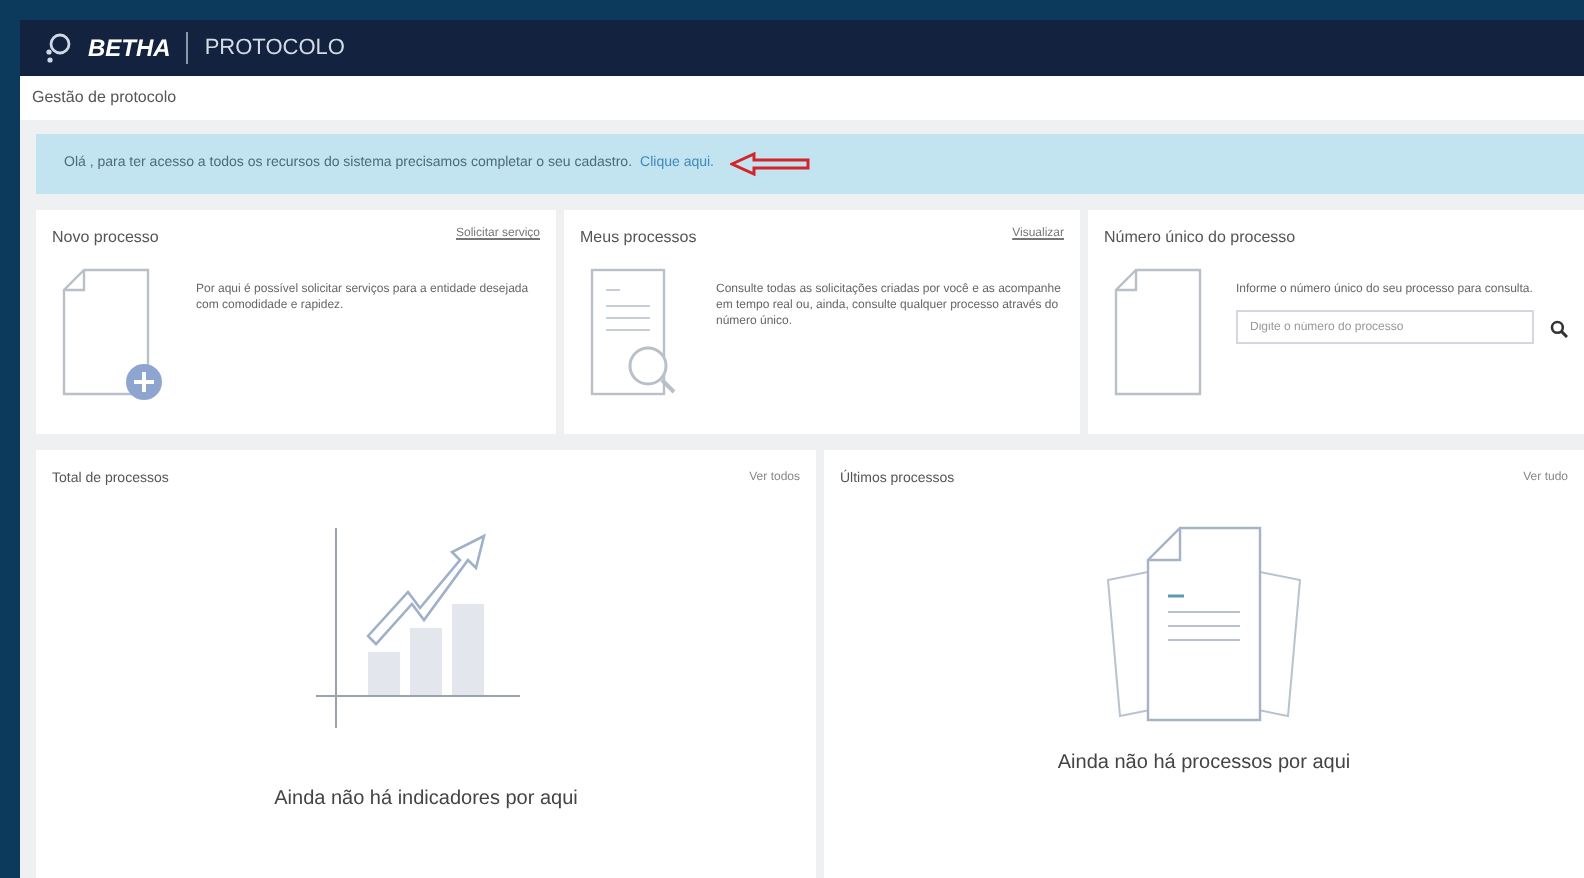 The image size is (1584, 878). I want to click on empty-state-message: Ainda não há processos por aqui, so click(1204, 763).